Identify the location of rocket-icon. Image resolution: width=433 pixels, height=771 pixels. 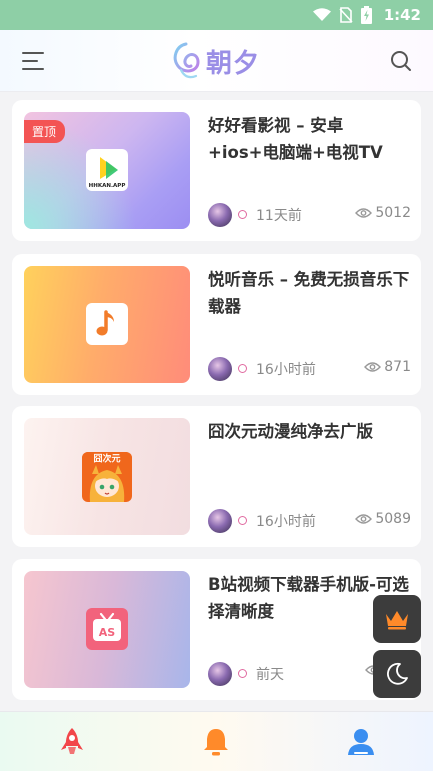
(72, 741).